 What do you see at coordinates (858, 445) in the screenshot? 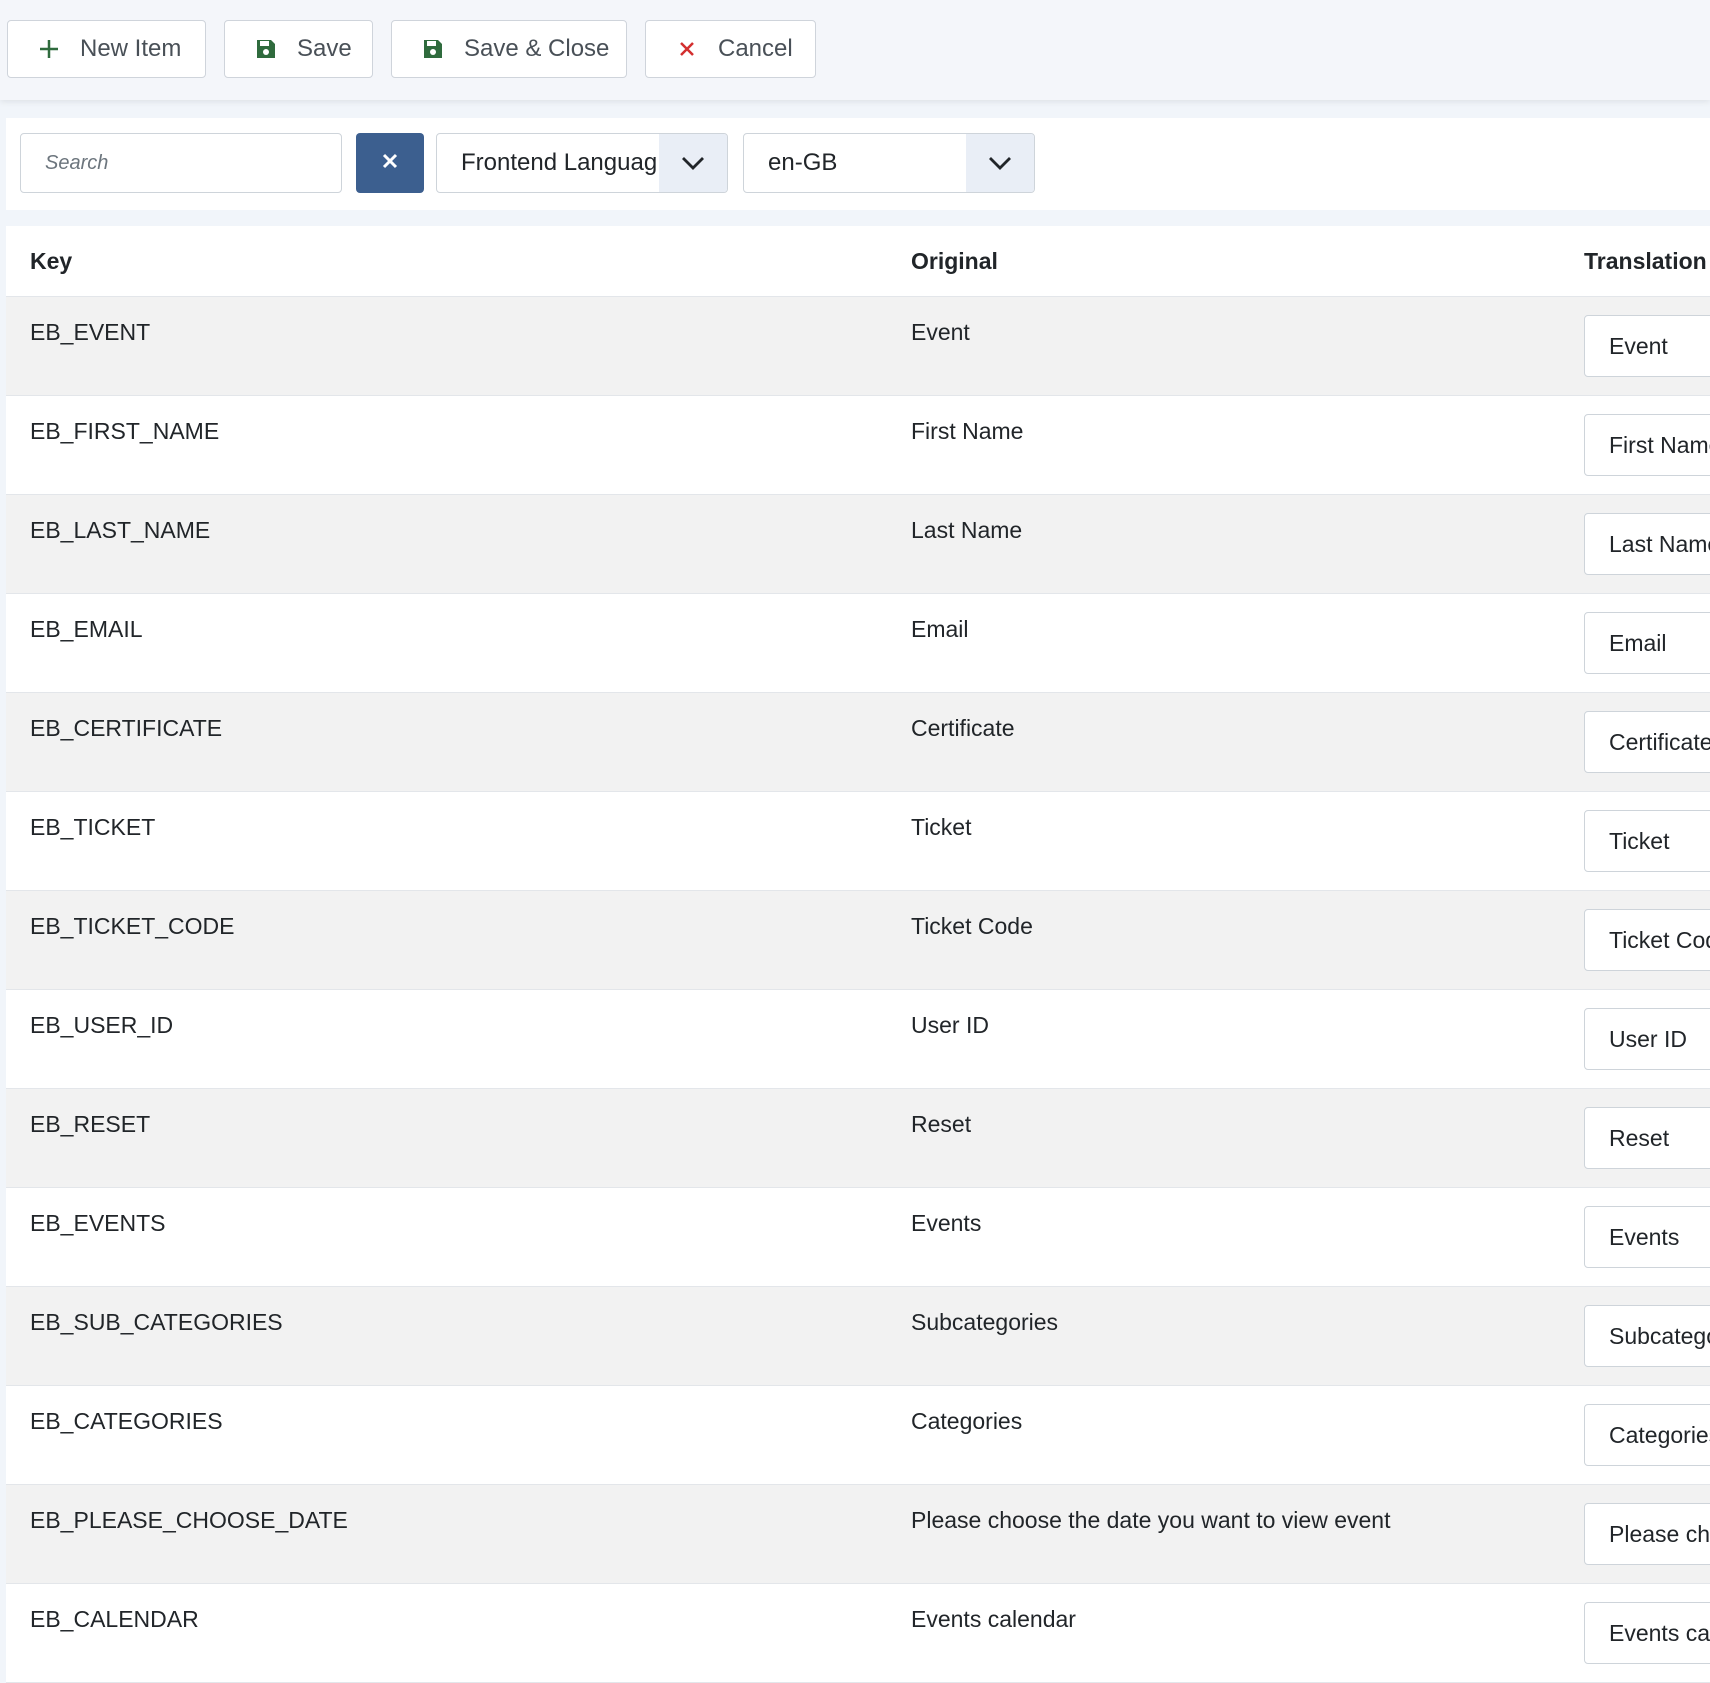
I see `table-row: EB_FIRST_NAME First Name` at bounding box center [858, 445].